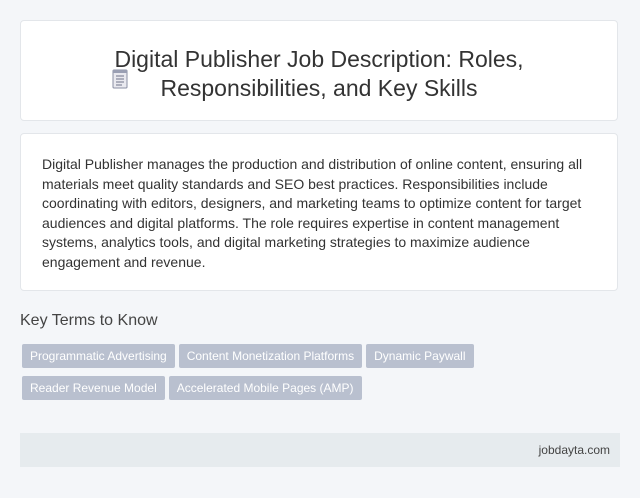 This screenshot has width=640, height=498. Describe the element at coordinates (265, 388) in the screenshot. I see `tag-accelerated-mobile-pages: Accelerated Mobile Pages (AMP)` at that location.